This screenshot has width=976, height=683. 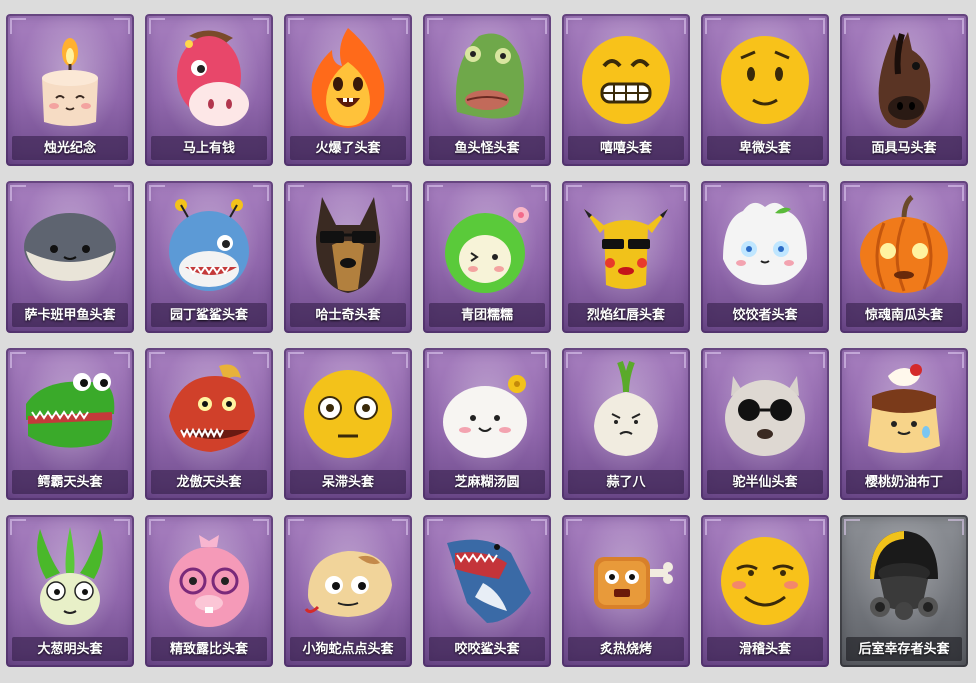 I want to click on biting-shark-icon, so click(x=487, y=579).